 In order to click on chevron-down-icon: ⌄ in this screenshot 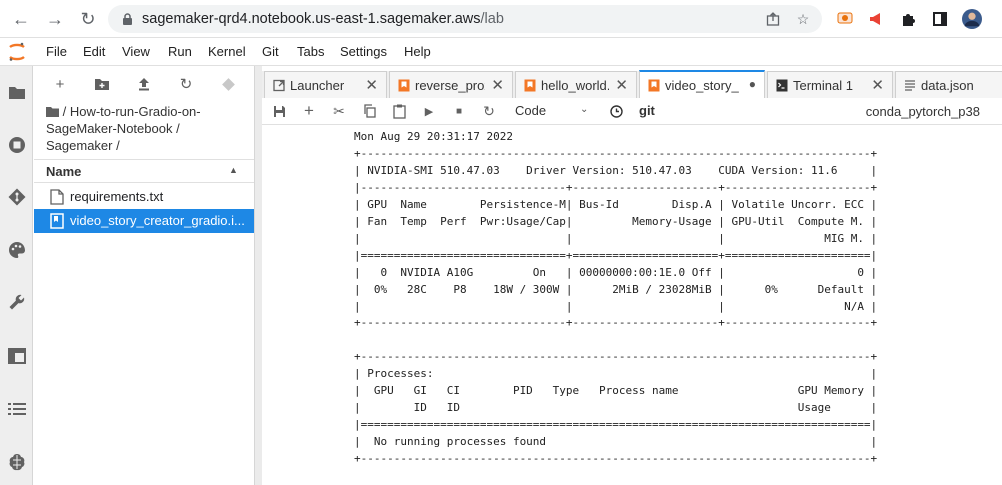, I will do `click(584, 109)`.